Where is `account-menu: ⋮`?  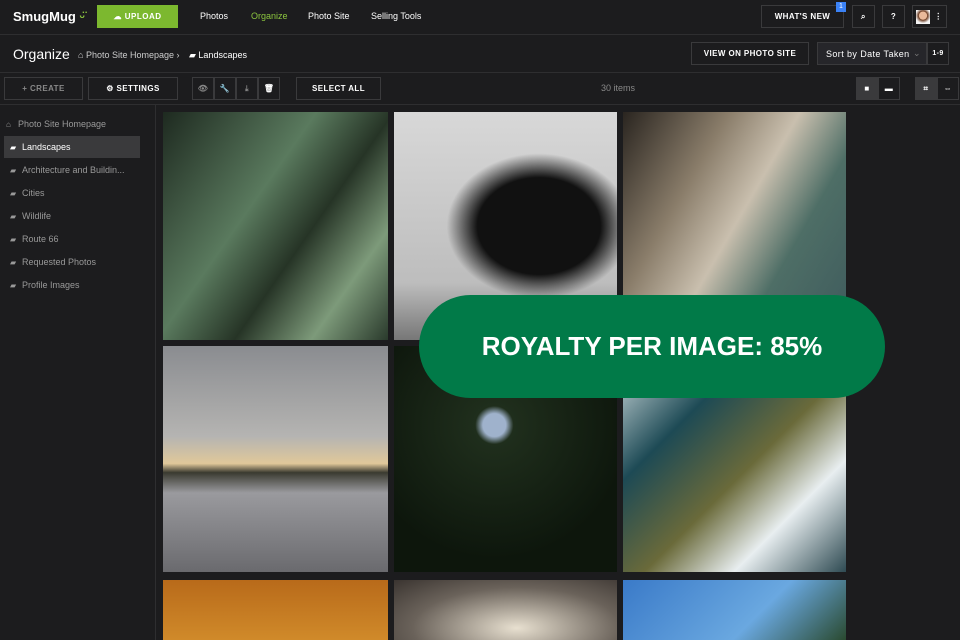 account-menu: ⋮ is located at coordinates (929, 16).